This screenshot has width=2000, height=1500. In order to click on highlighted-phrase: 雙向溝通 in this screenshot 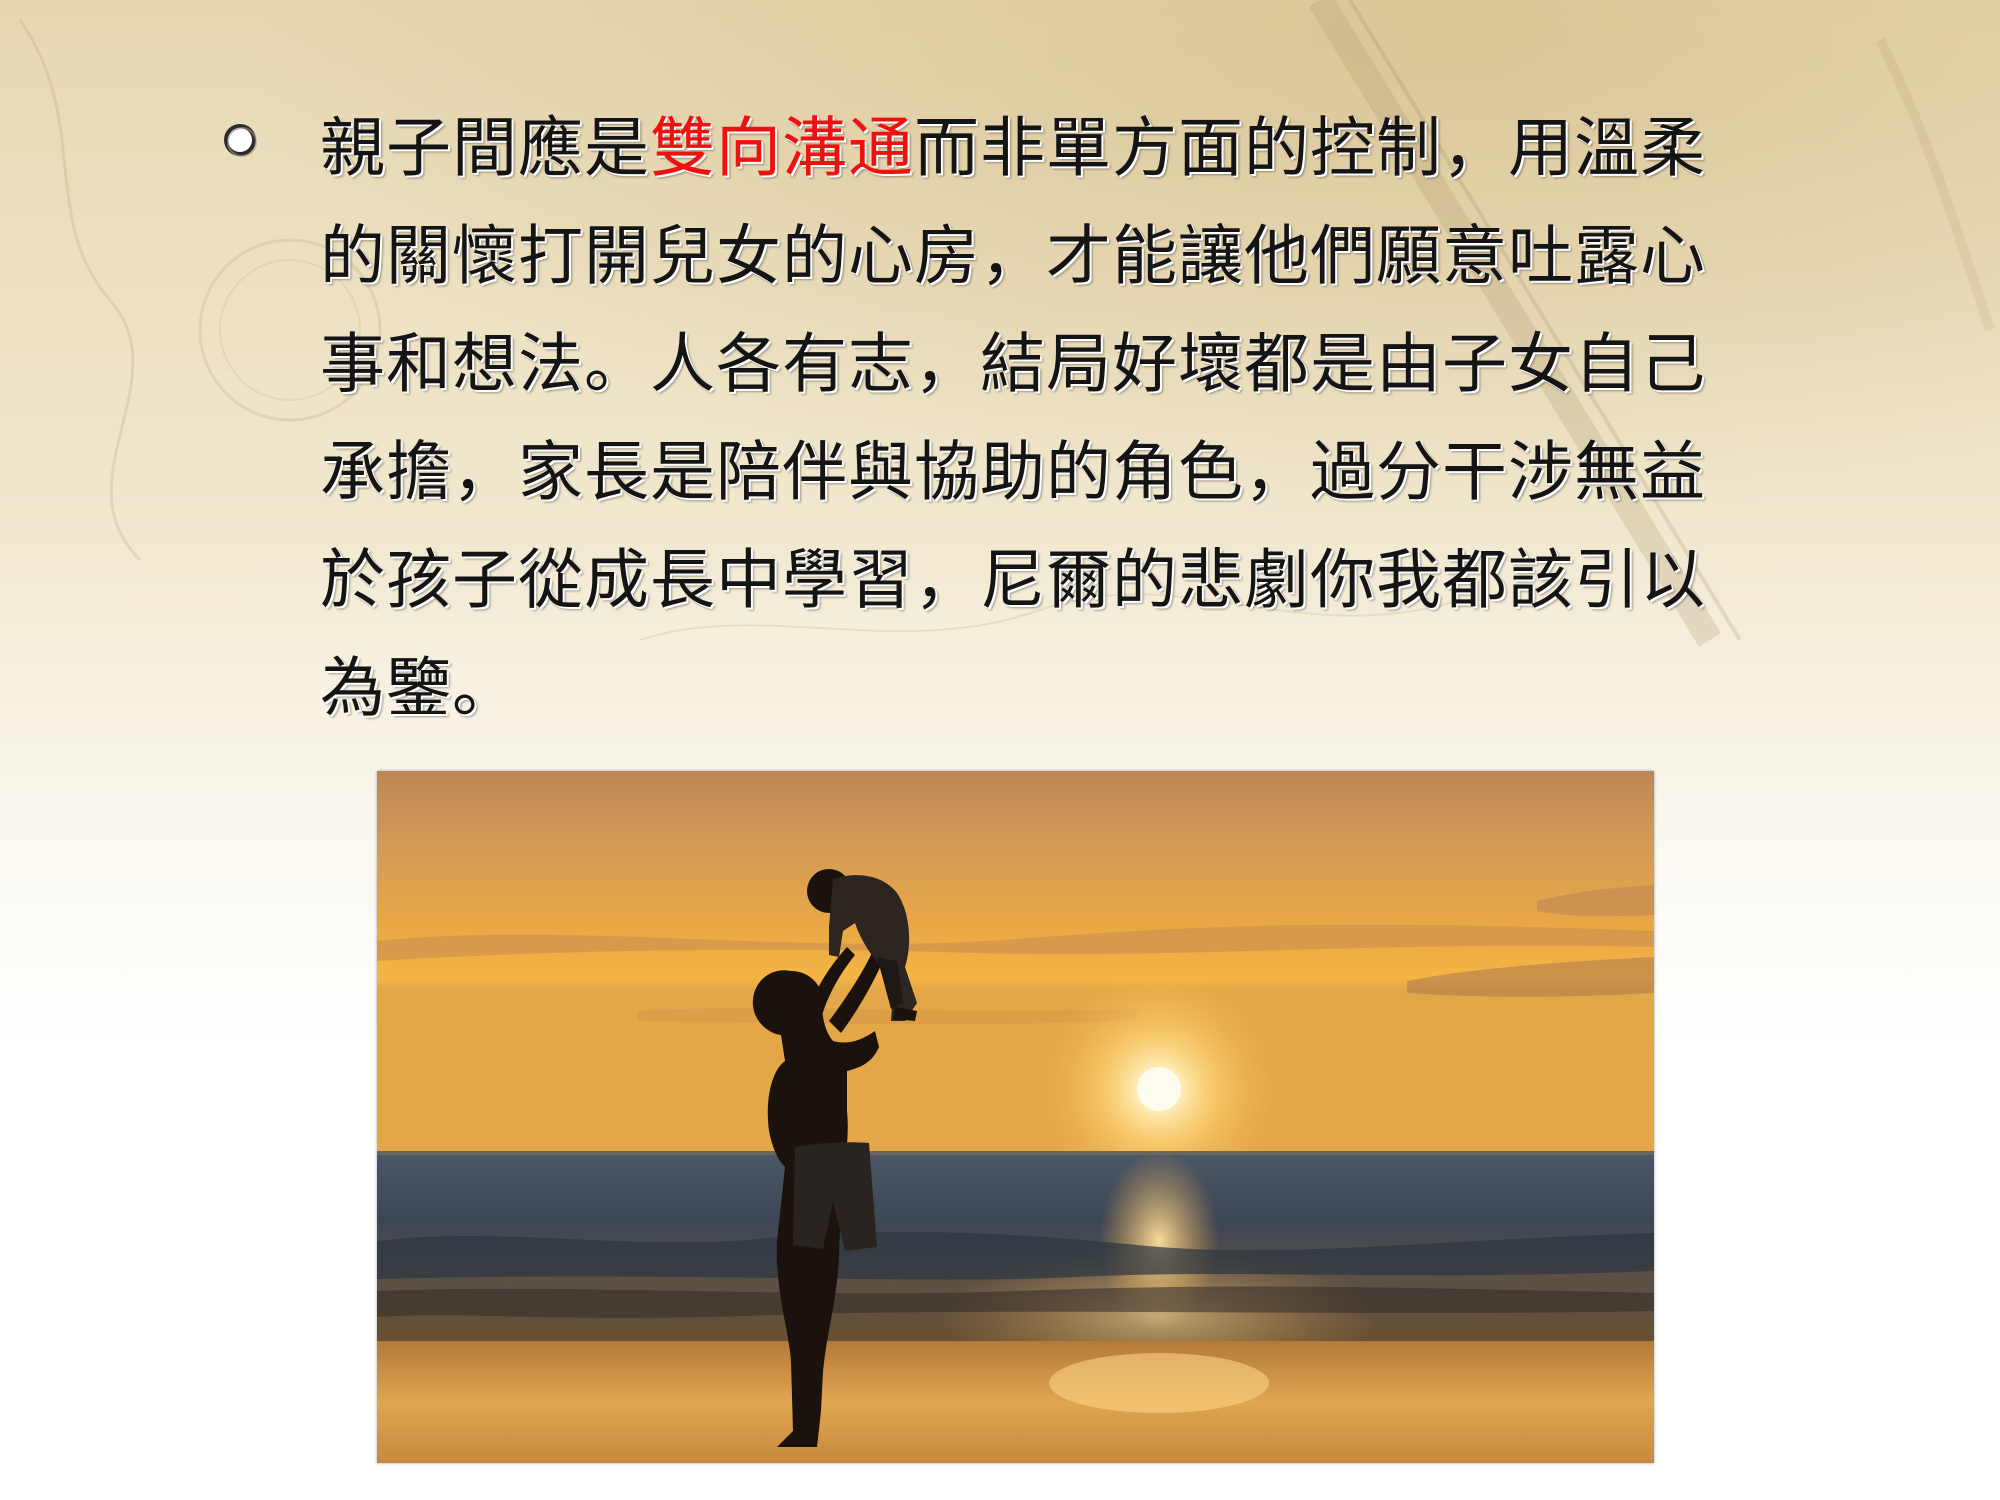, I will do `click(782, 148)`.